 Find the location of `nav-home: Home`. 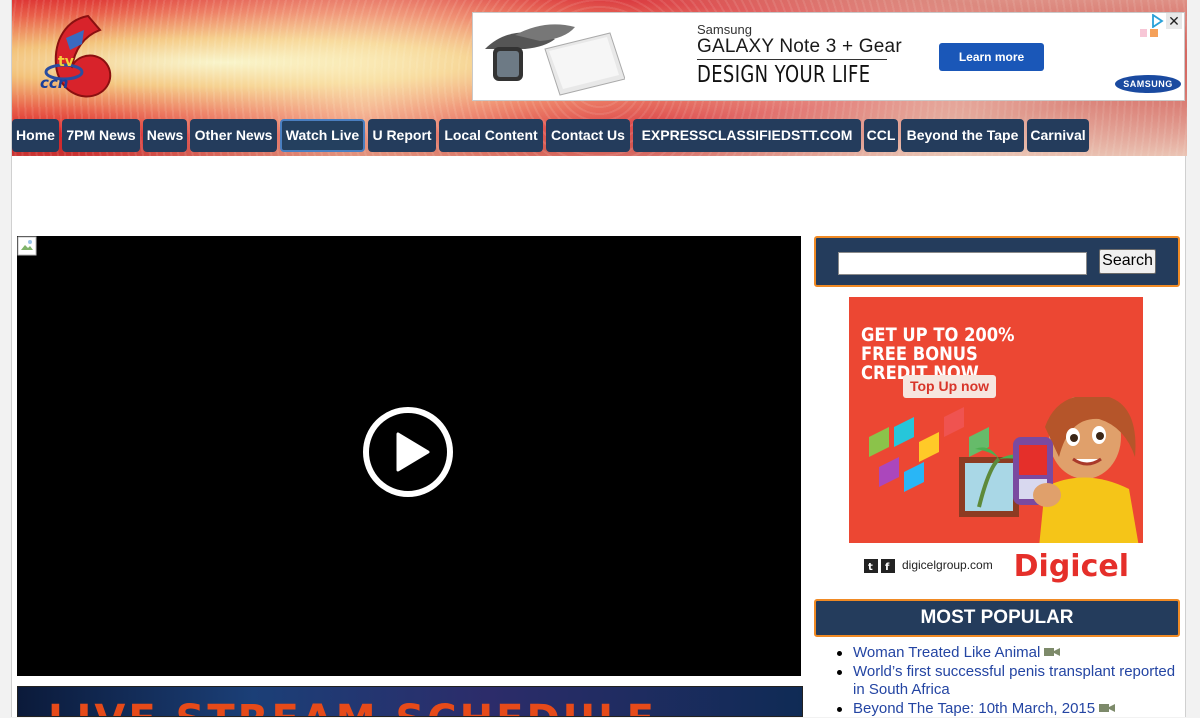

nav-home: Home is located at coordinates (35, 135).